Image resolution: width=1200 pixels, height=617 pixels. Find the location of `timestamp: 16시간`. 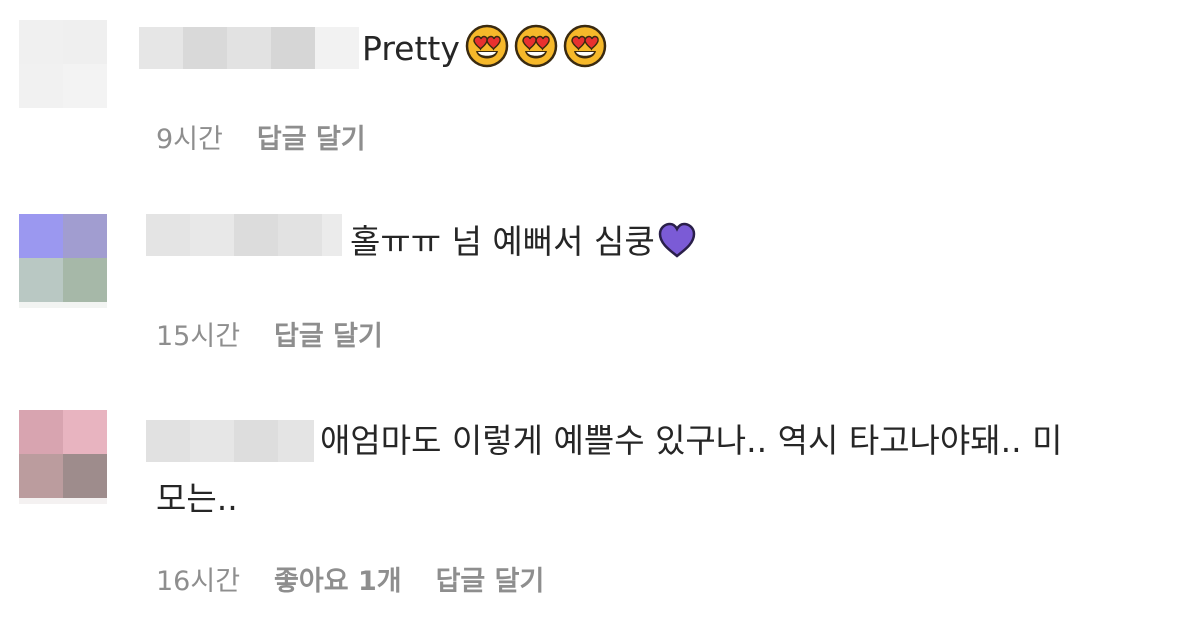

timestamp: 16시간 is located at coordinates (198, 578).